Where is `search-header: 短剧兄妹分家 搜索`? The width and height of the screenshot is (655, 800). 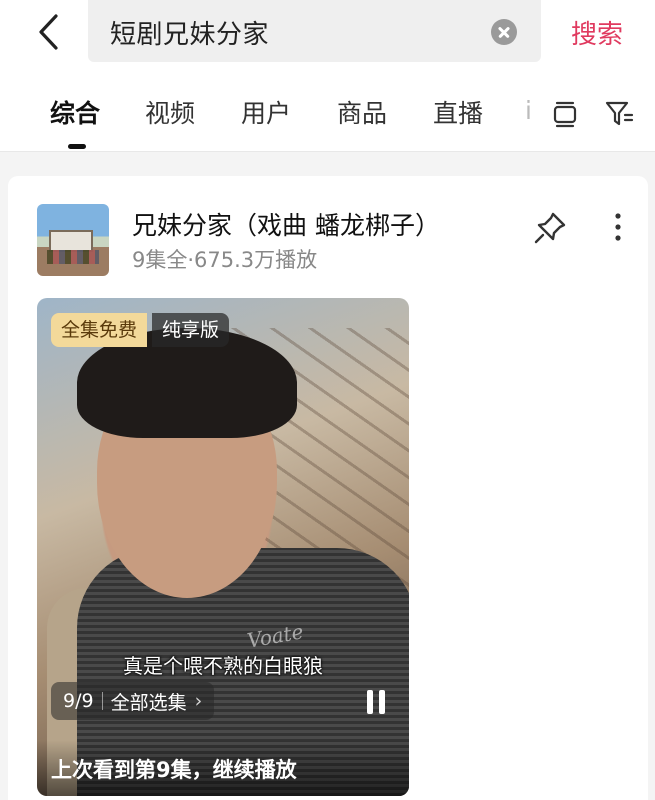
search-header: 短剧兄妹分家 搜索 is located at coordinates (327, 38).